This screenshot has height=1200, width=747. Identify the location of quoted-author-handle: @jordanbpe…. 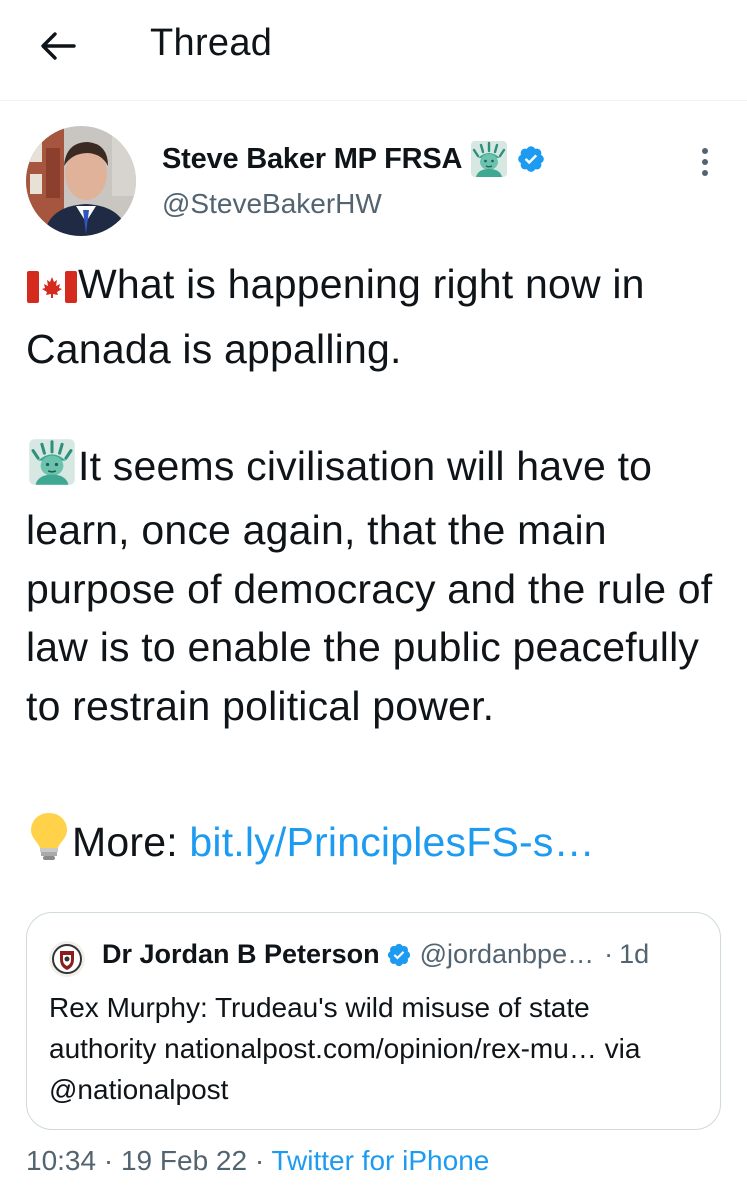
(507, 954).